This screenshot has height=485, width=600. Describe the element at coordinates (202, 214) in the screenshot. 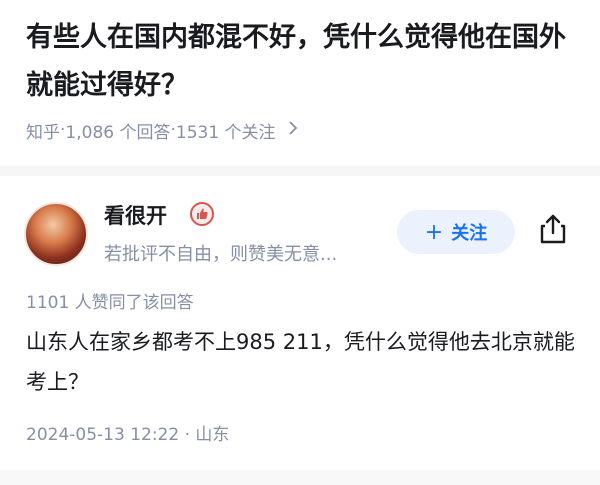

I see `thumbs-up-badge-icon` at that location.